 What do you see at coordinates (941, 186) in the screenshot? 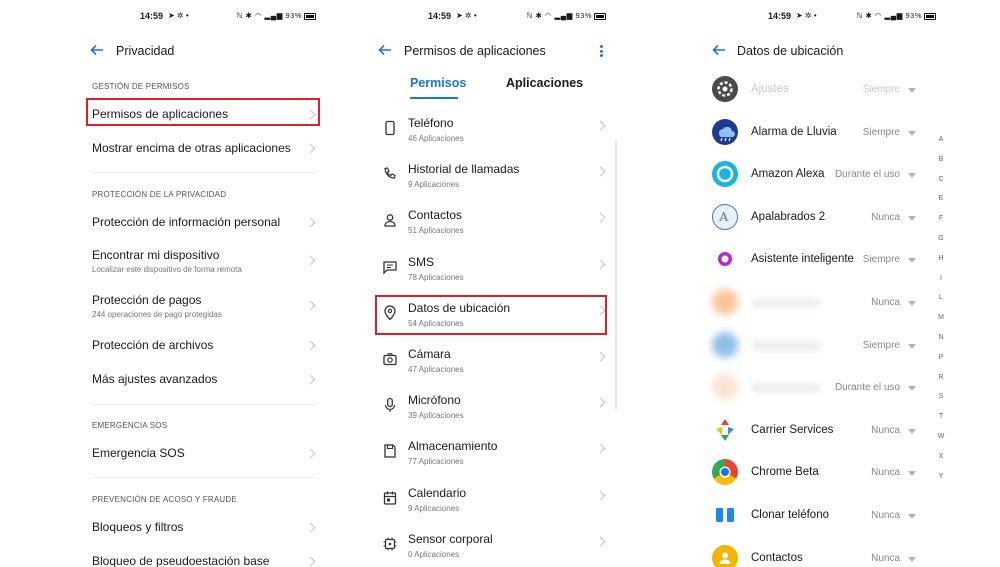
I see `index-letter: C` at bounding box center [941, 186].